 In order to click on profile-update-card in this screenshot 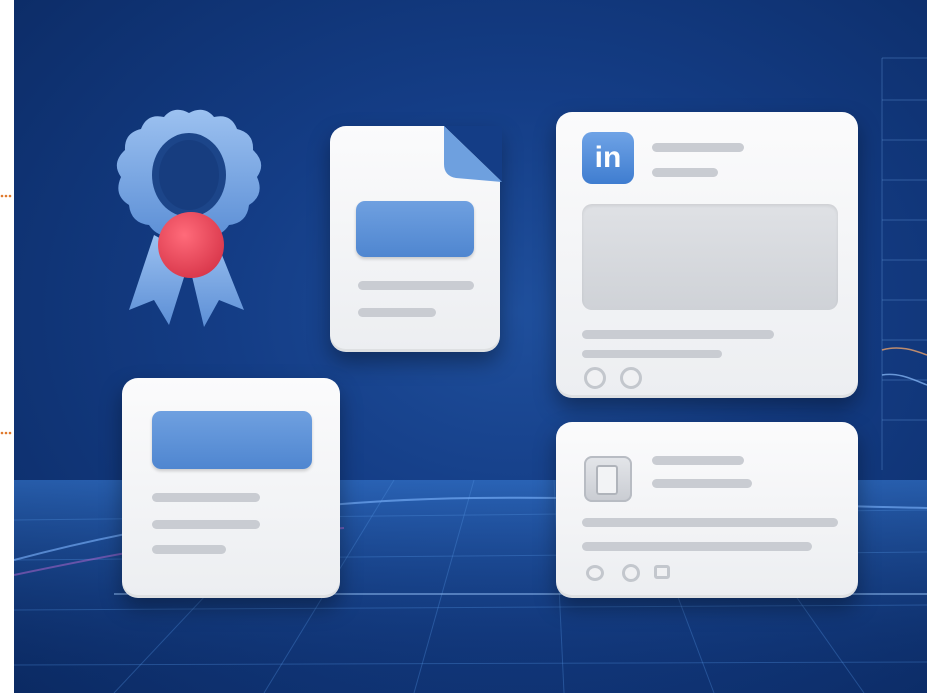, I will do `click(707, 510)`.